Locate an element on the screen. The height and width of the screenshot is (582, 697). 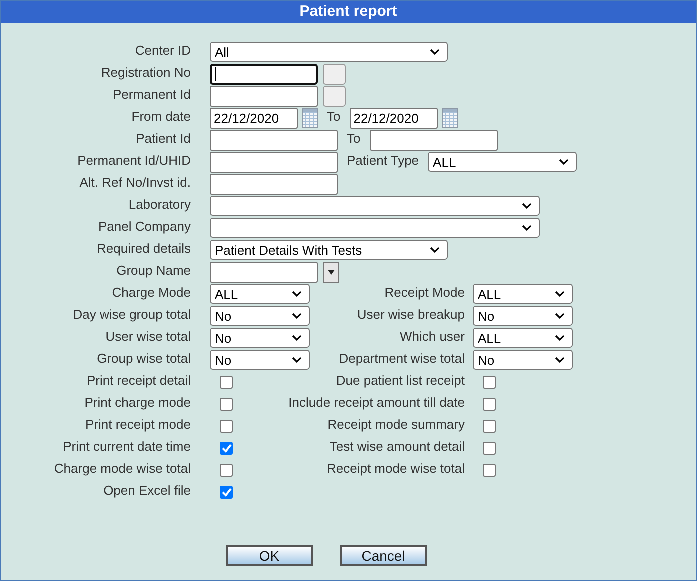
dropdown: Patient Details With Tests is located at coordinates (329, 250).